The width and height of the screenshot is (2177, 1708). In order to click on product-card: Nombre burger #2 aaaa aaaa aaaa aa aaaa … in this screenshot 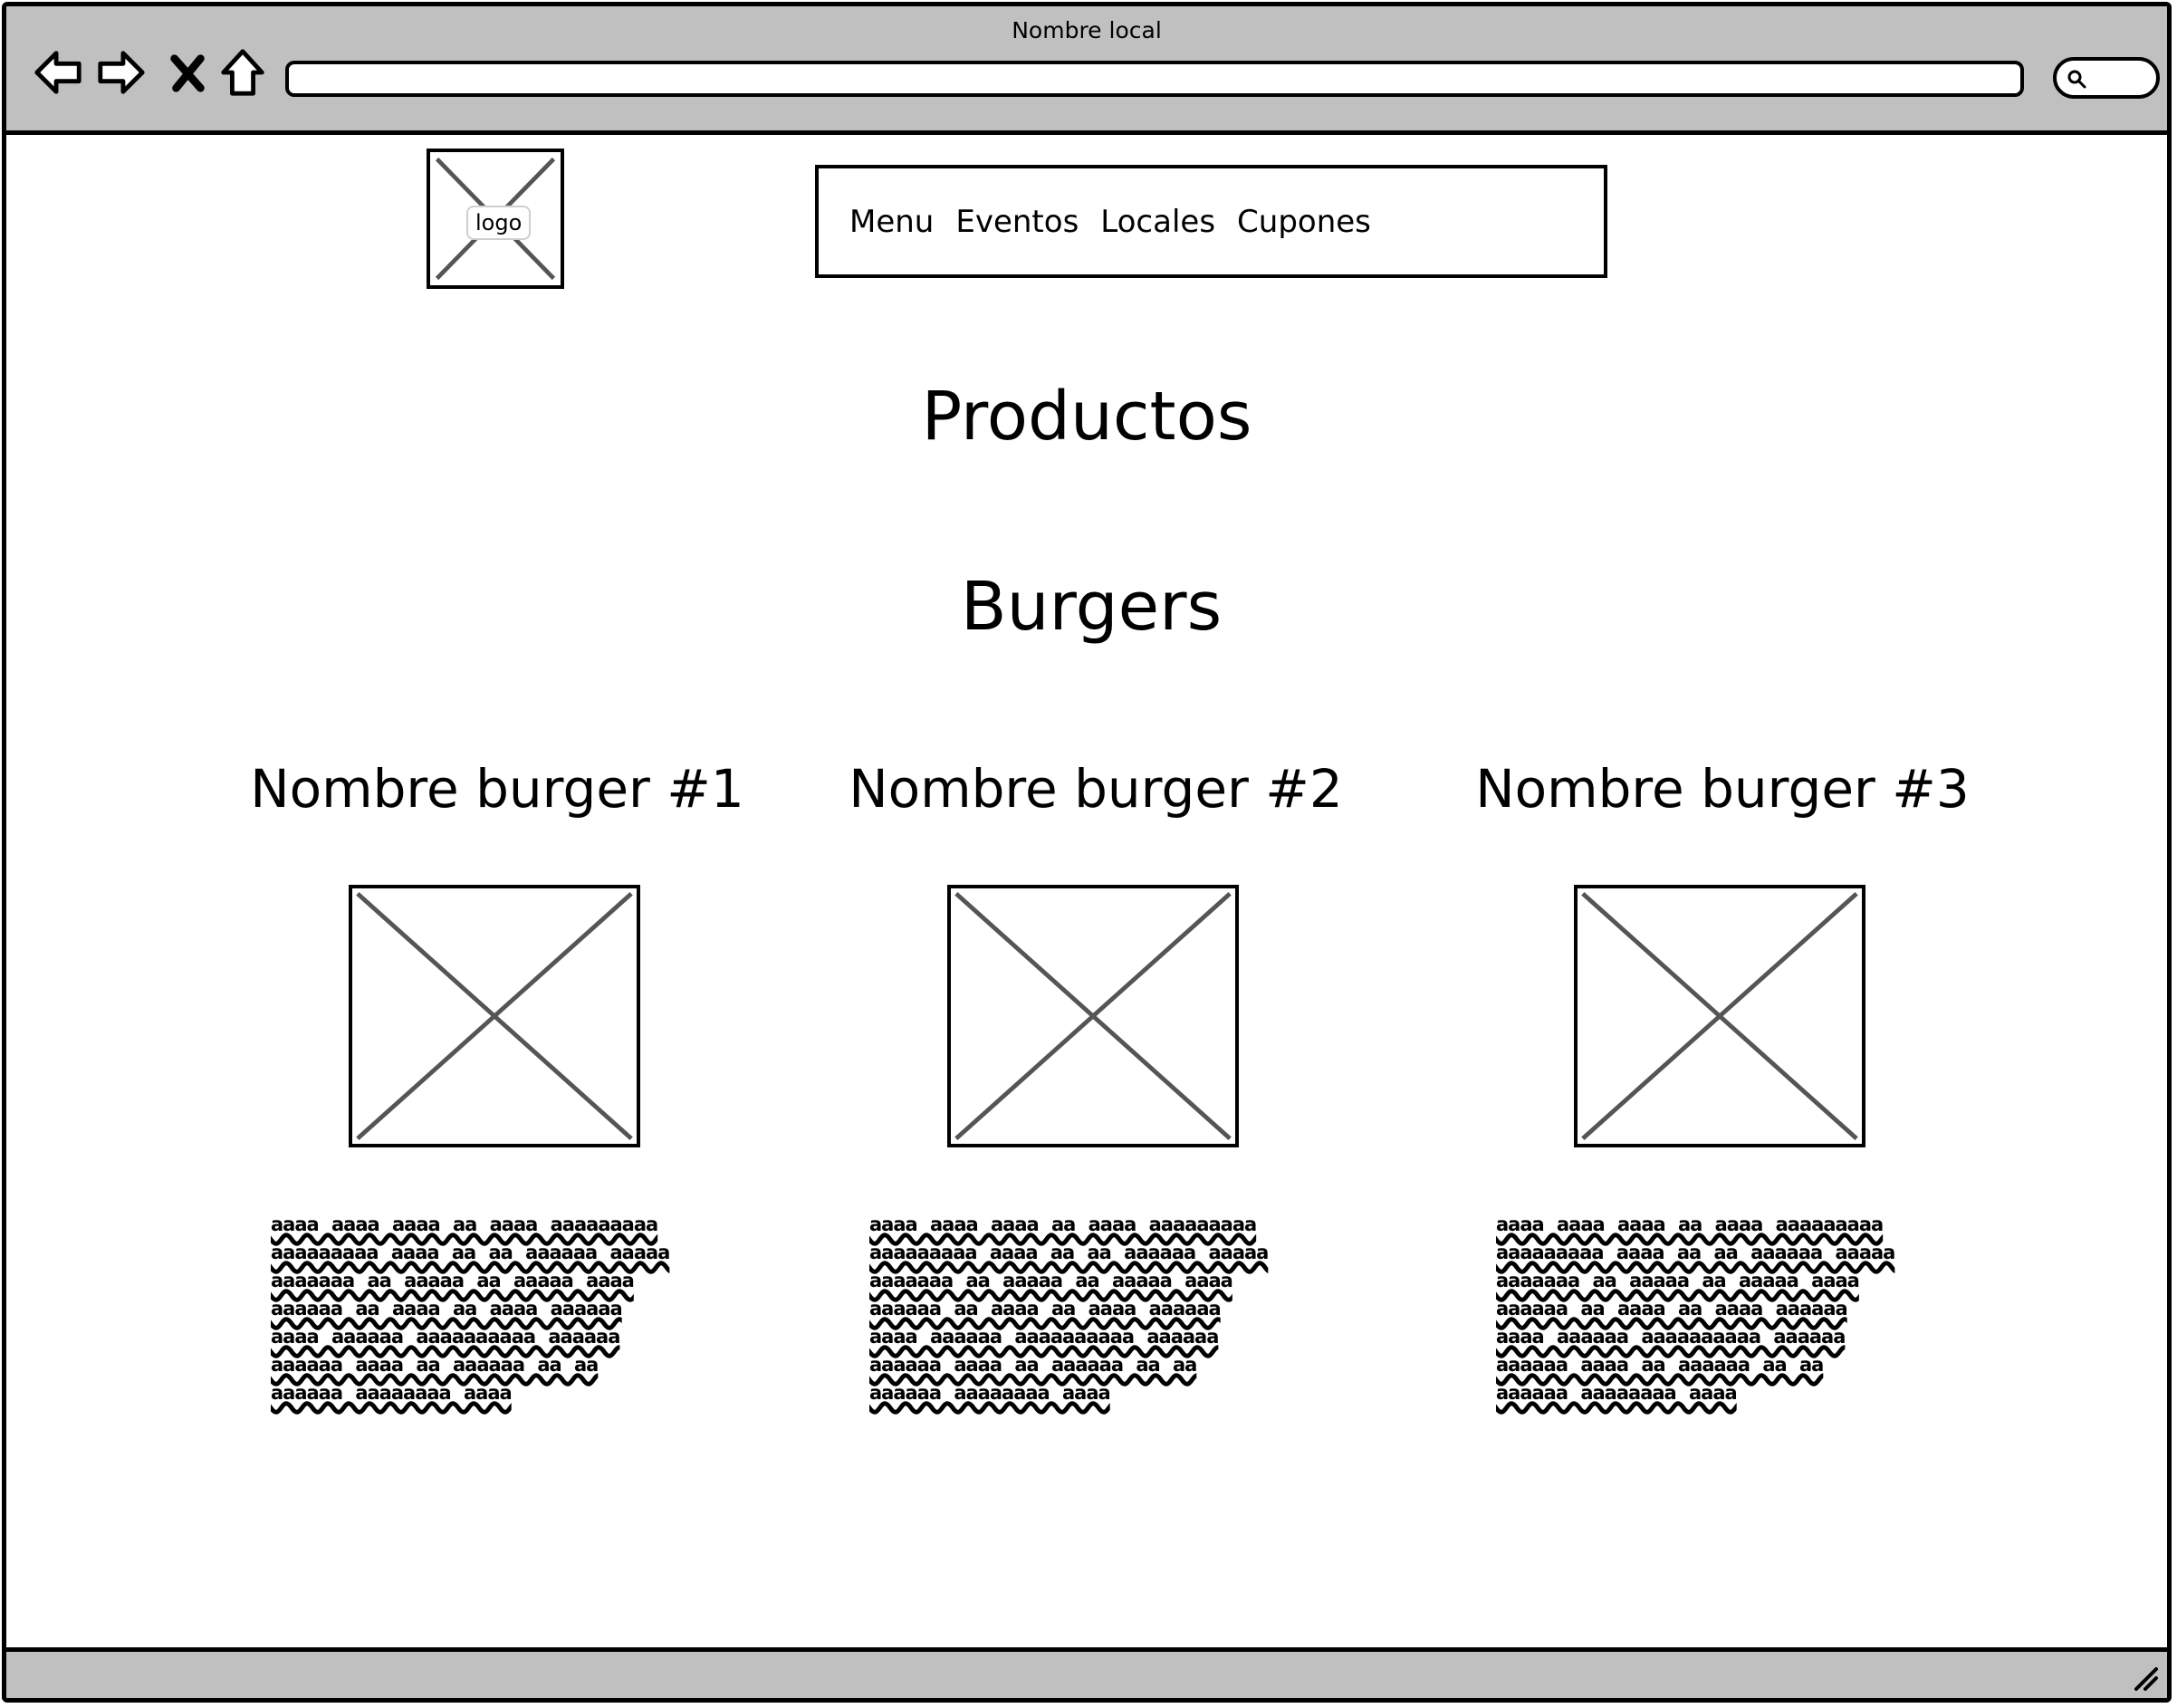, I will do `click(1095, 1081)`.